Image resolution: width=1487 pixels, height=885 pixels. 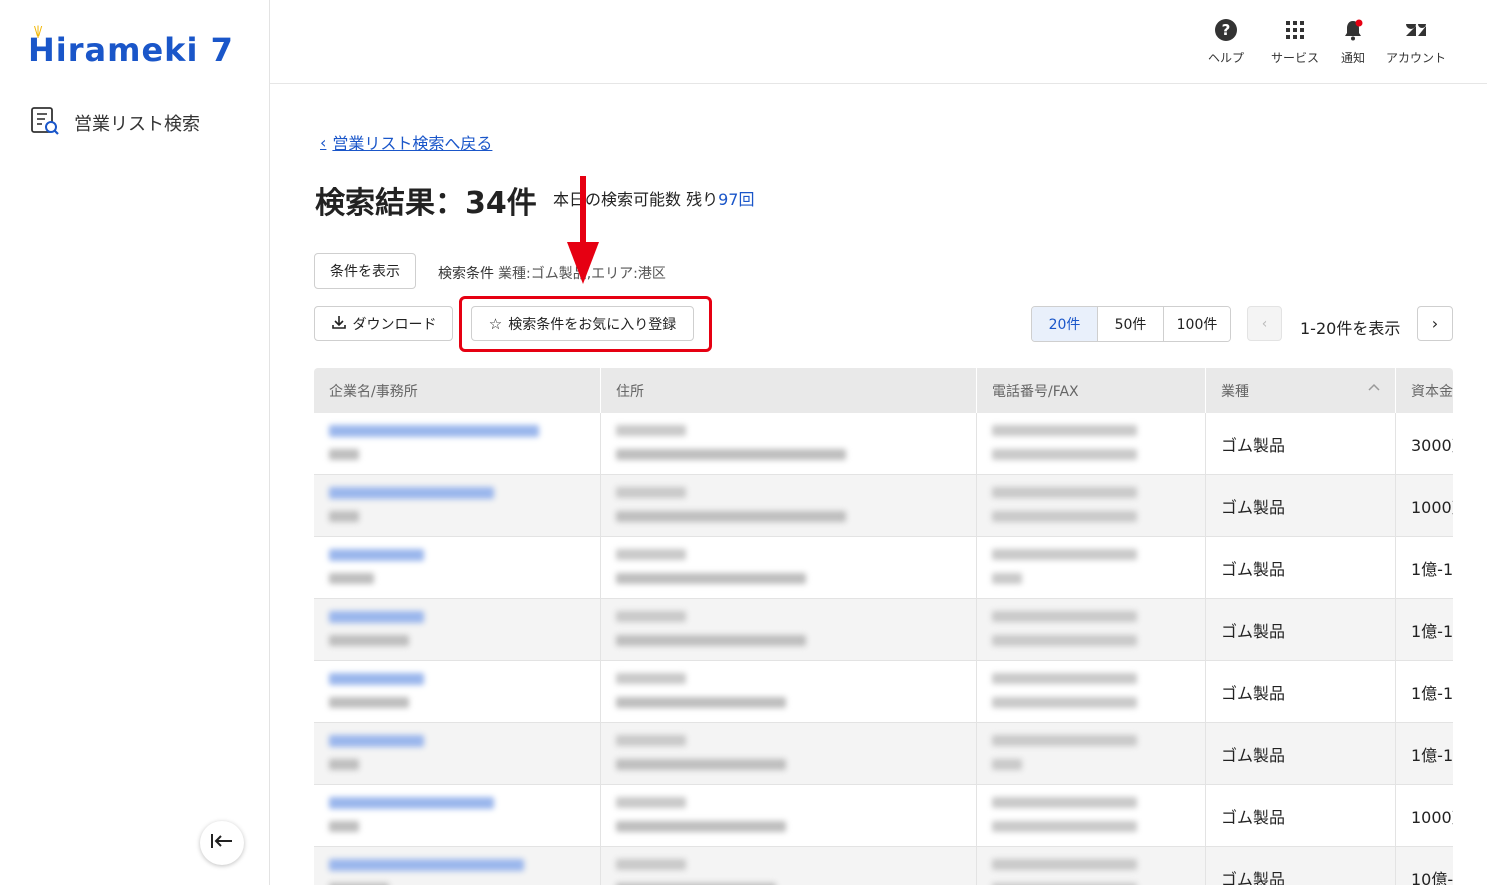 What do you see at coordinates (365, 271) in the screenshot?
I see `show-conditions-button: 条件を表示` at bounding box center [365, 271].